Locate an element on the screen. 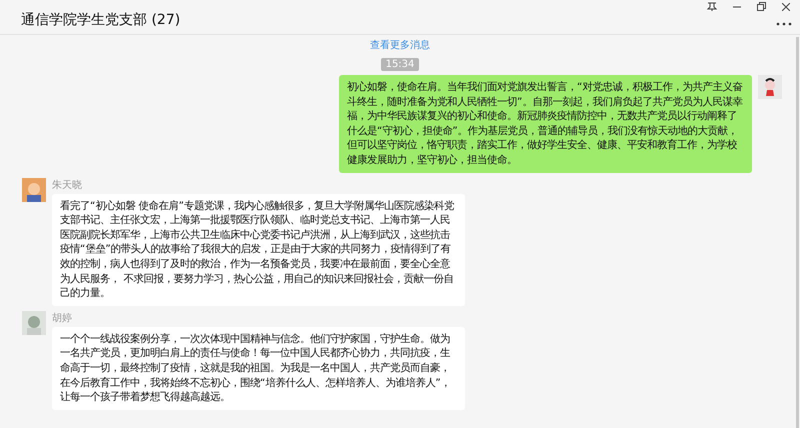  window-title: 通信学院学生党支部 (27) is located at coordinates (100, 20).